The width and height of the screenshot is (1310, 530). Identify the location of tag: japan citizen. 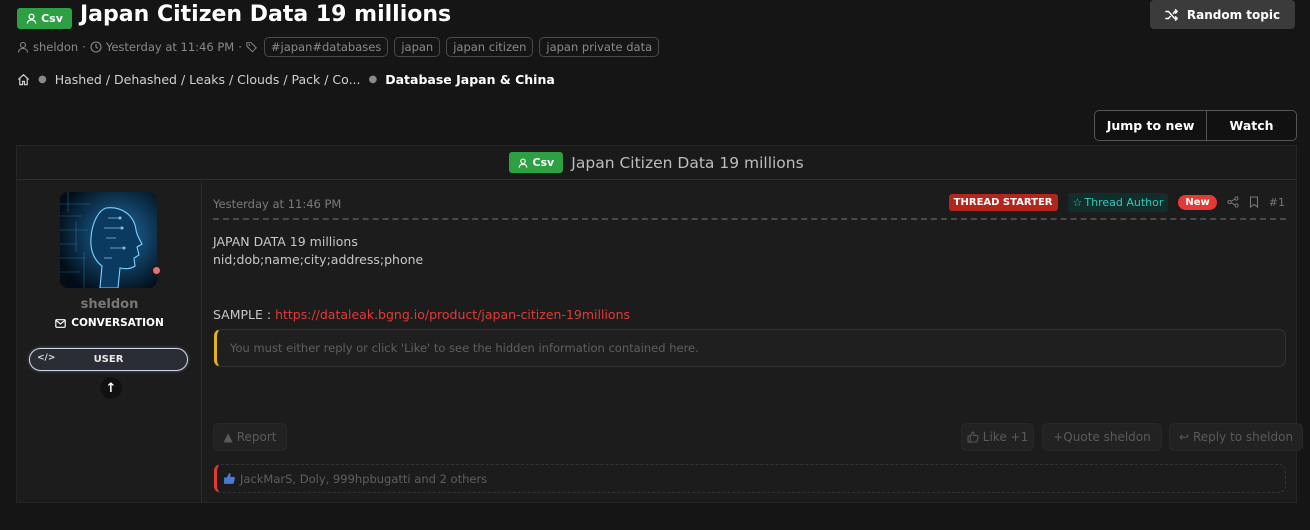
(490, 47).